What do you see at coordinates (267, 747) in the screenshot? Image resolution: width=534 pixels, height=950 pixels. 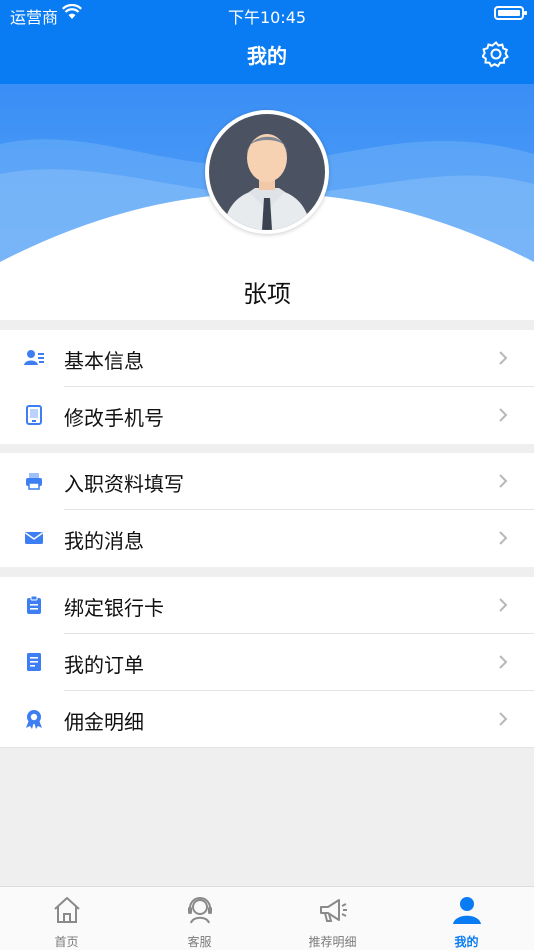 I see `divider` at bounding box center [267, 747].